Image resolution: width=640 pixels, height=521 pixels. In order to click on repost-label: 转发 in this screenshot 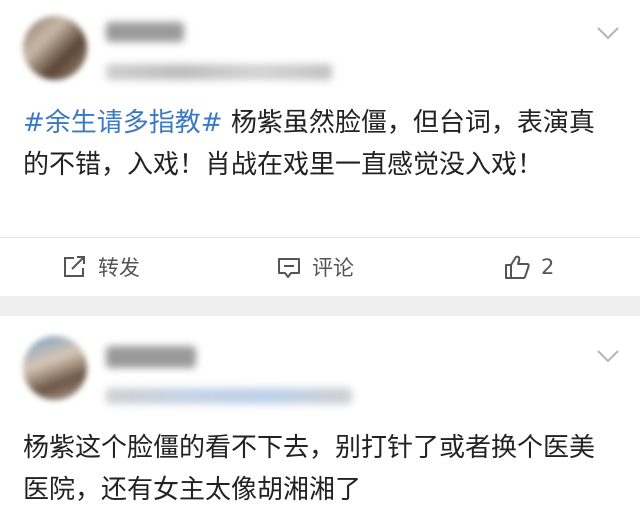, I will do `click(119, 268)`.